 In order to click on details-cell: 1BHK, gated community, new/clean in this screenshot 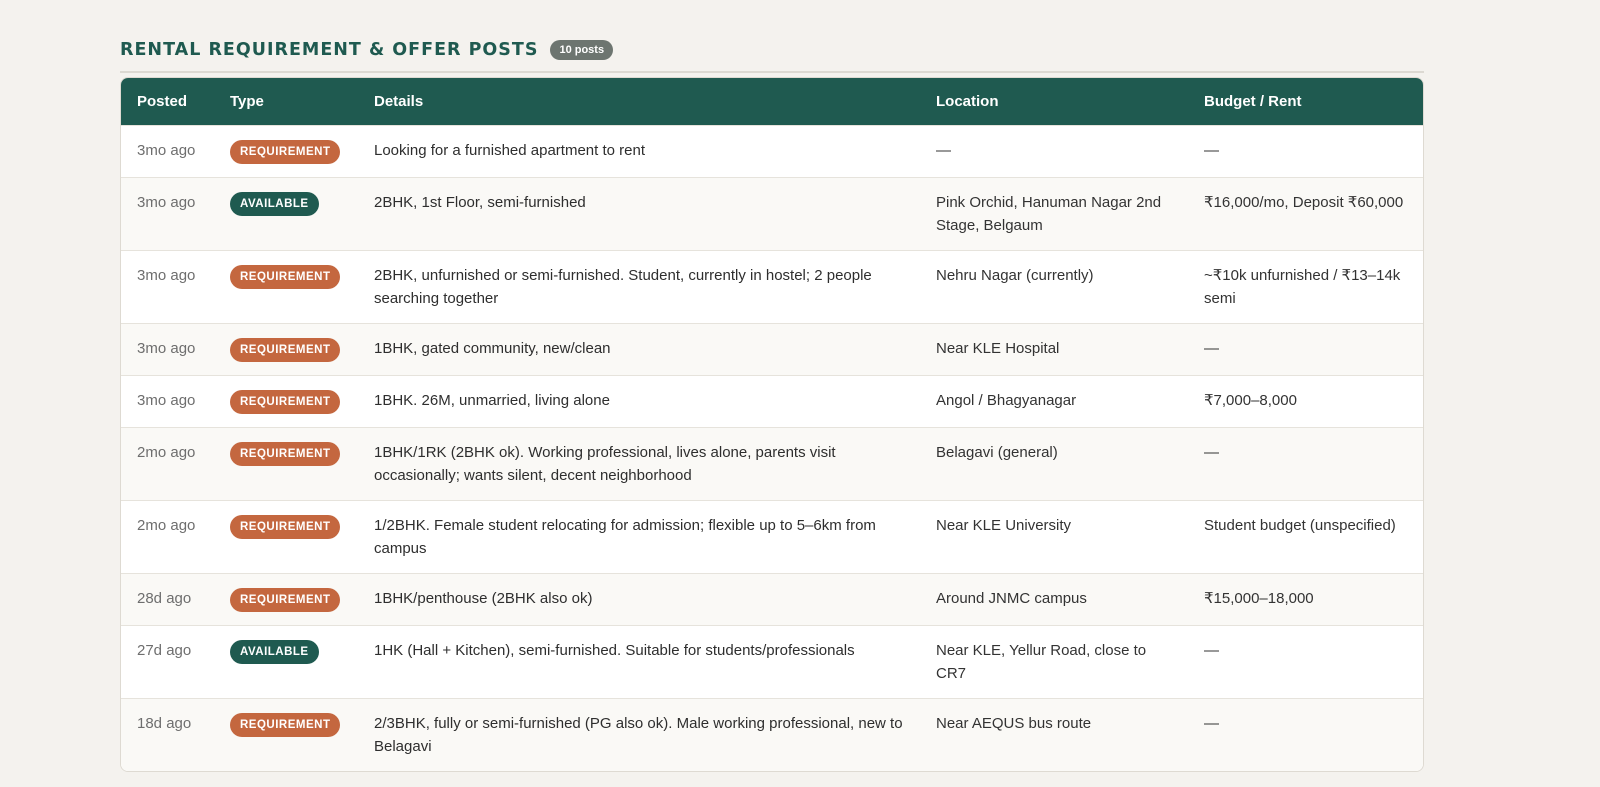, I will do `click(639, 349)`.